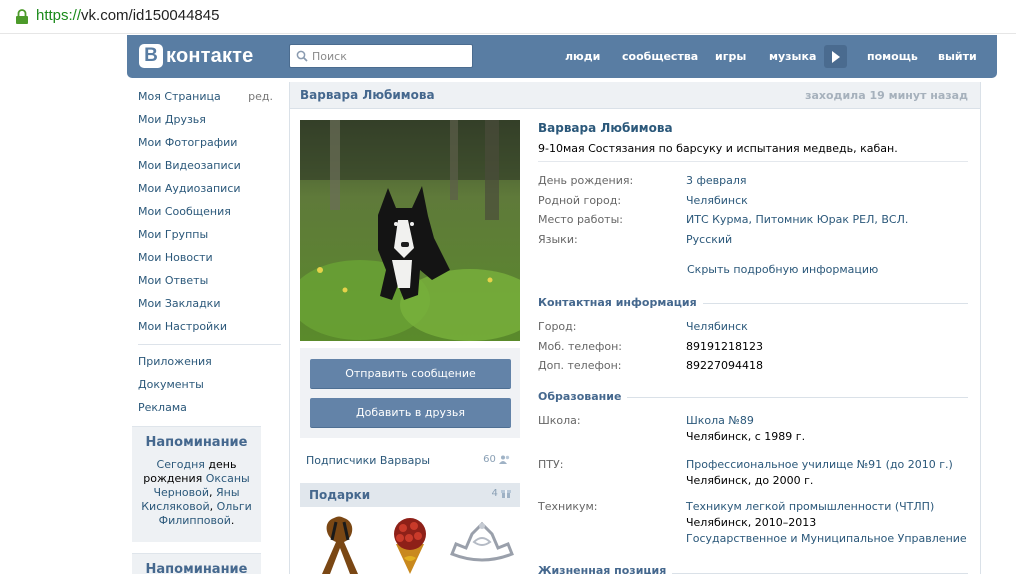  Describe the element at coordinates (210, 99) in the screenshot. I see `menu-my-page: Моя Страница ред.` at that location.